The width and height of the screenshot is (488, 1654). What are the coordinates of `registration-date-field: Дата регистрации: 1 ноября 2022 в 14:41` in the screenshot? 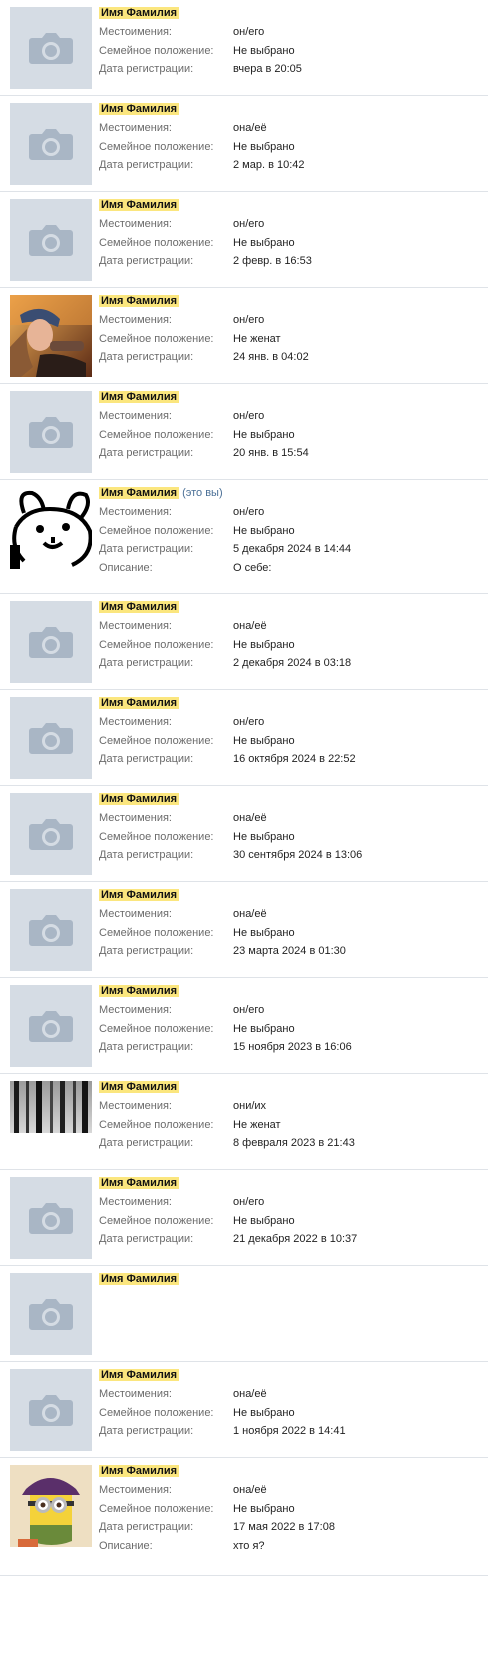 It's located at (289, 1431).